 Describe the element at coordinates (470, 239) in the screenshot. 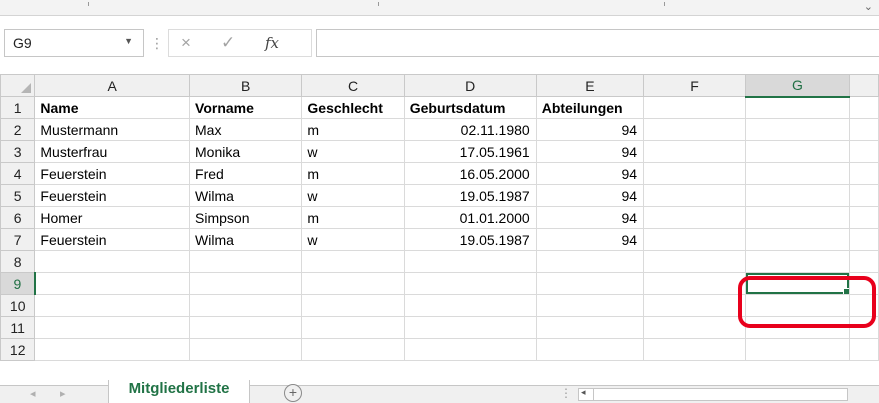

I see `cell-d7: 19.05.1987` at that location.